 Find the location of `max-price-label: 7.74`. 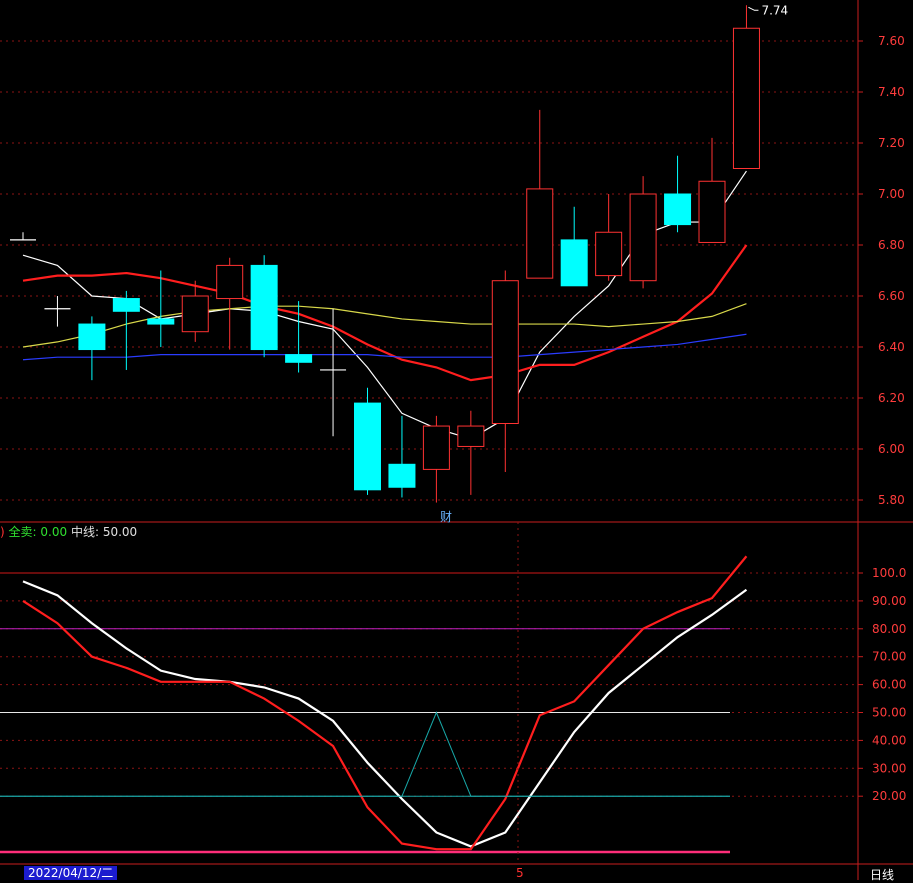

max-price-label: 7.74 is located at coordinates (774, 10).